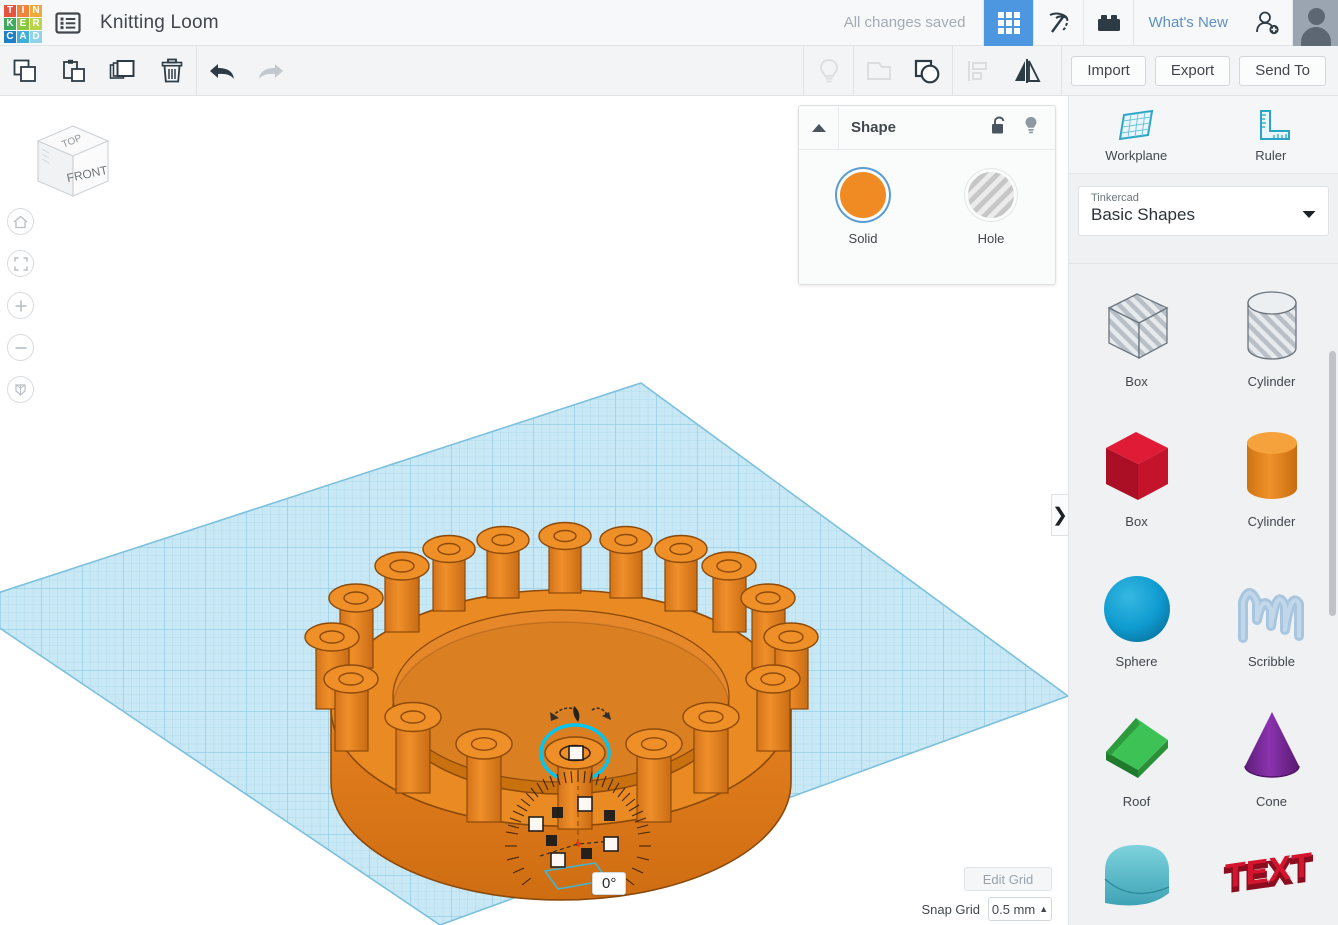 This screenshot has height=925, width=1338. I want to click on align-icon, so click(977, 70).